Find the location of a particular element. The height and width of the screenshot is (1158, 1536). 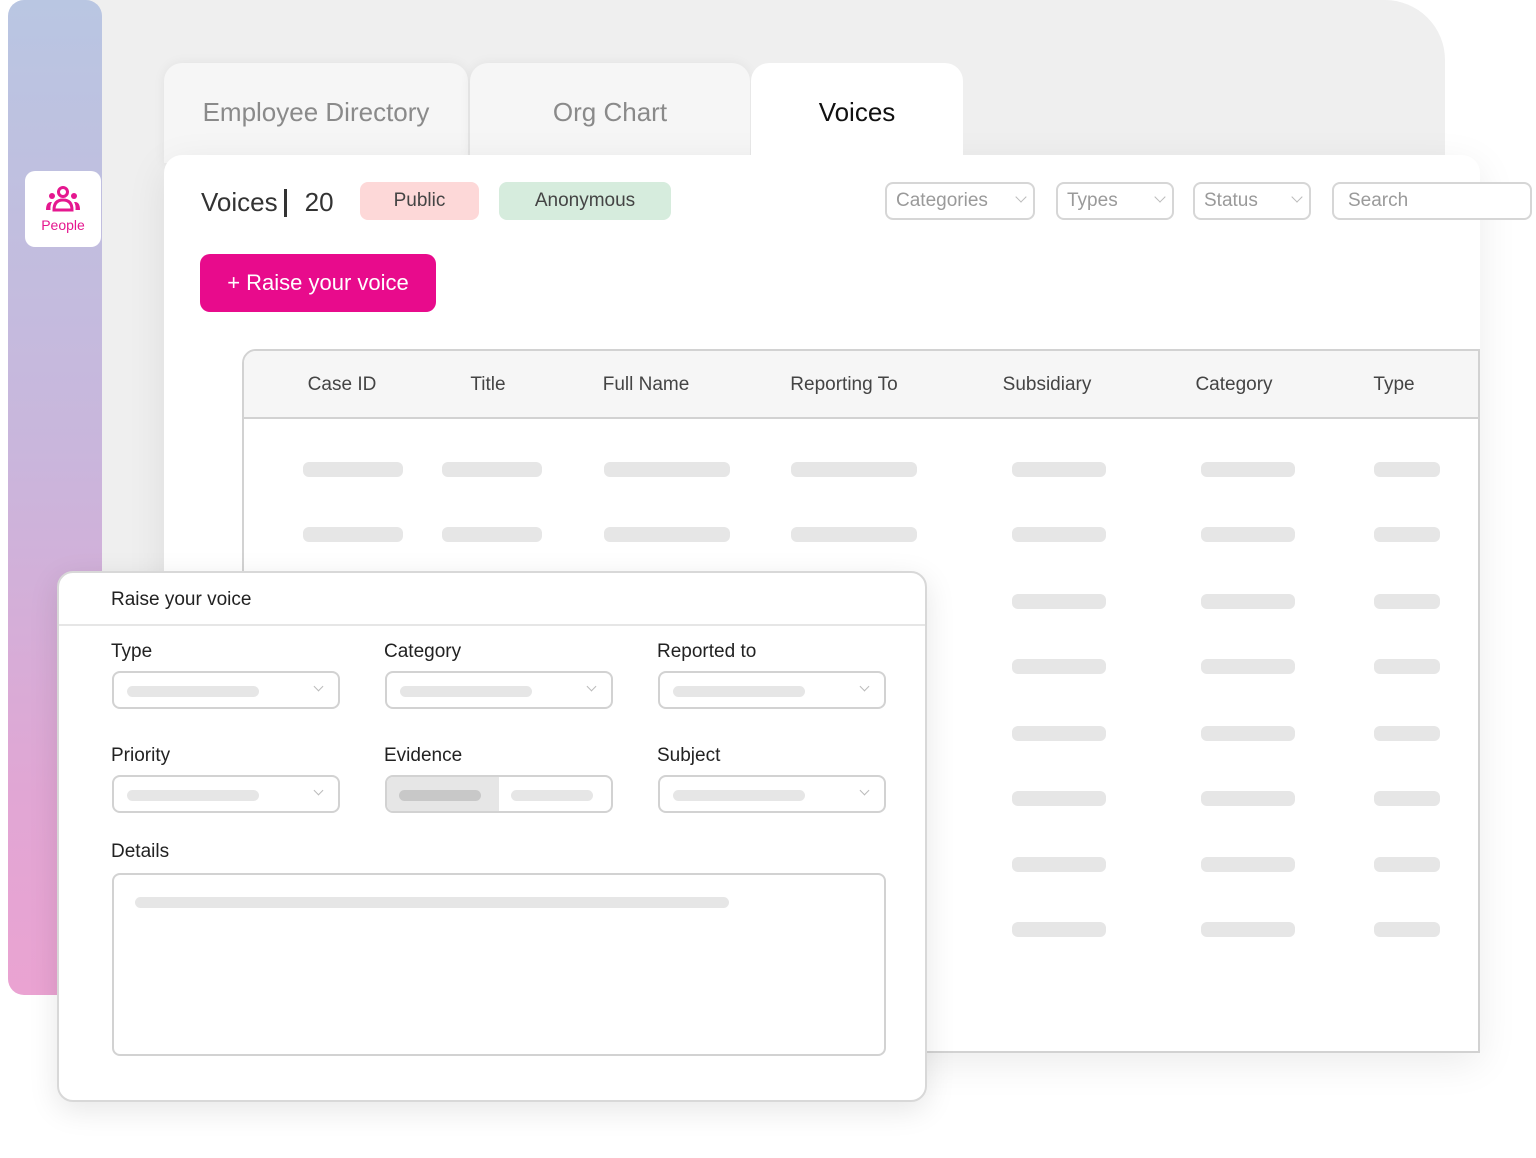

types-dropdown-label: Types is located at coordinates (1092, 200).